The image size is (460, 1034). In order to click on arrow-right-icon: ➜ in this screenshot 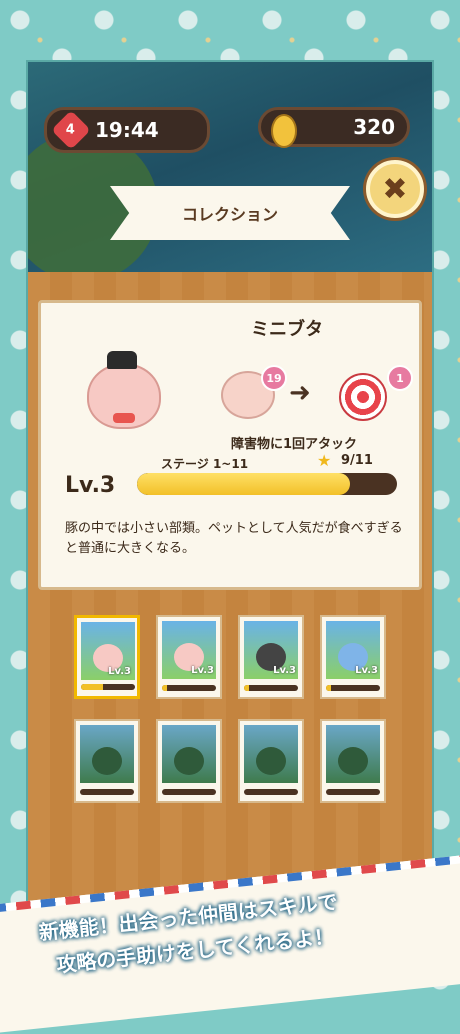, I will do `click(300, 393)`.